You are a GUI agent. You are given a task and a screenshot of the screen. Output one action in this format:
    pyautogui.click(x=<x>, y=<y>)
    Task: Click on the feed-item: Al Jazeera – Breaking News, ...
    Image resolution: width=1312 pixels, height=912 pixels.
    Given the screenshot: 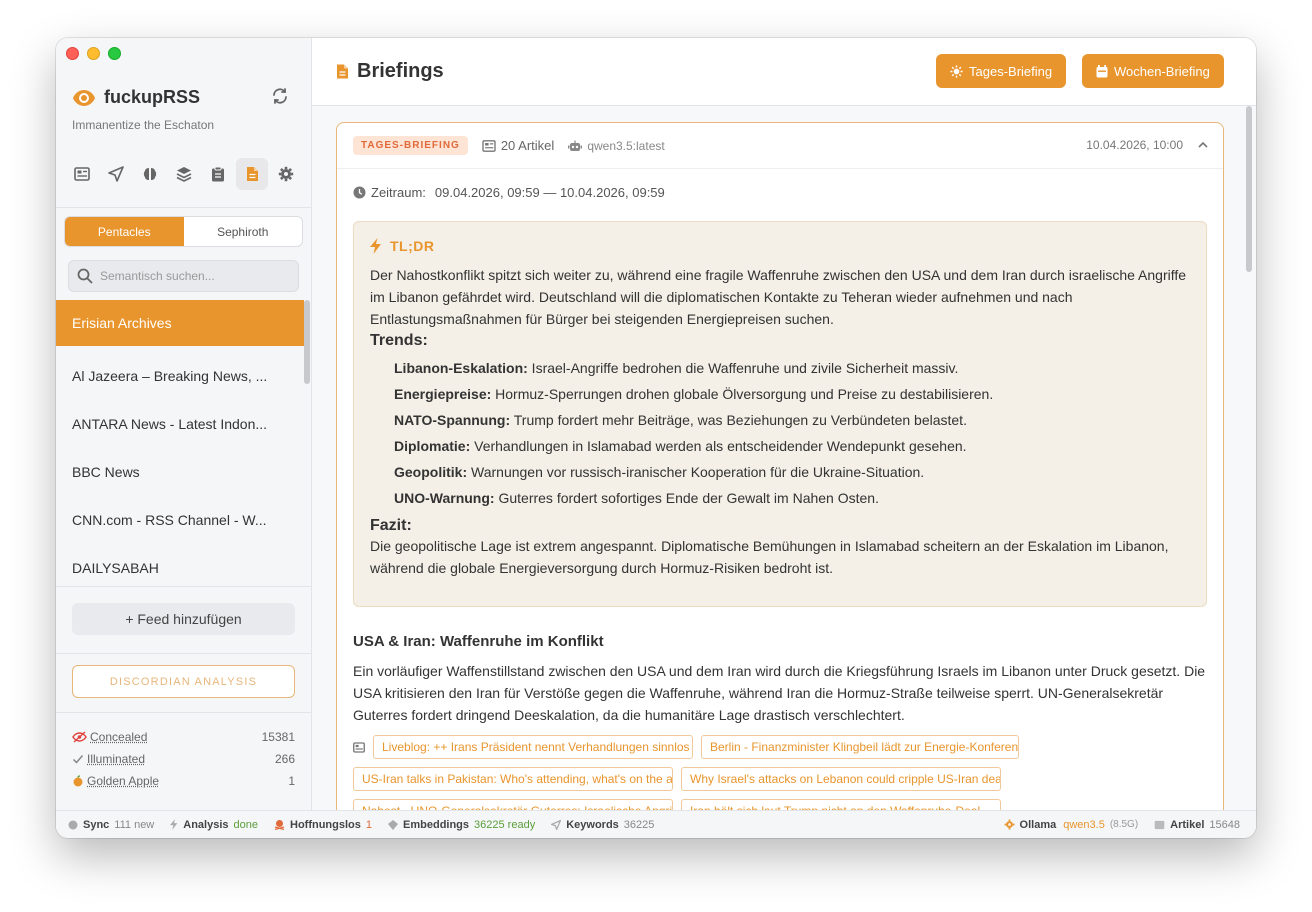 What is the action you would take?
    pyautogui.click(x=180, y=376)
    